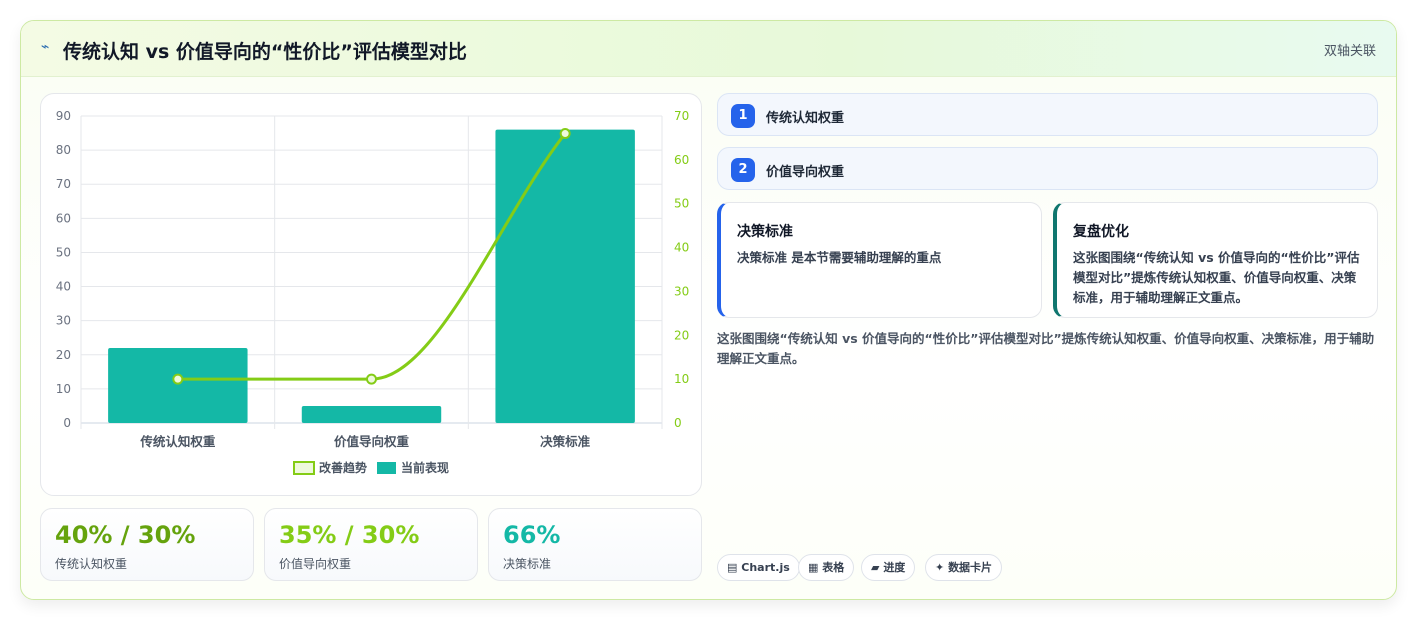 The width and height of the screenshot is (1417, 621). Describe the element at coordinates (67, 423) in the screenshot. I see `y-left-tick-label: 0` at that location.